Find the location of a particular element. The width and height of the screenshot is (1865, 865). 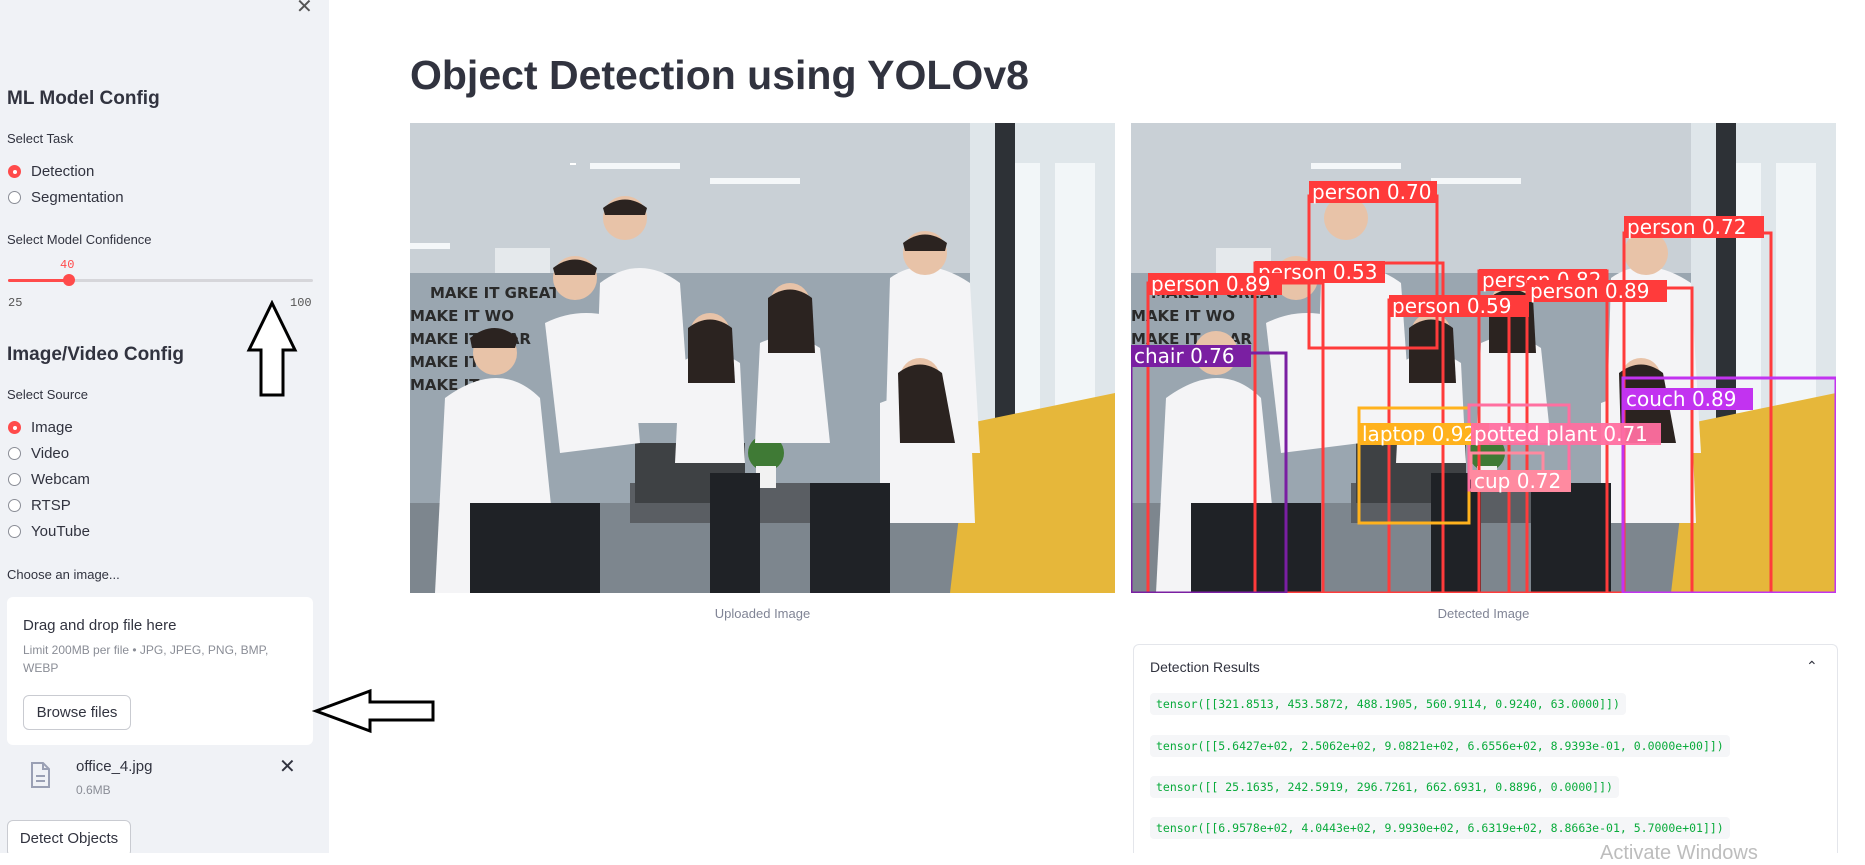

detection-label: chair 0.76 is located at coordinates (1184, 356).